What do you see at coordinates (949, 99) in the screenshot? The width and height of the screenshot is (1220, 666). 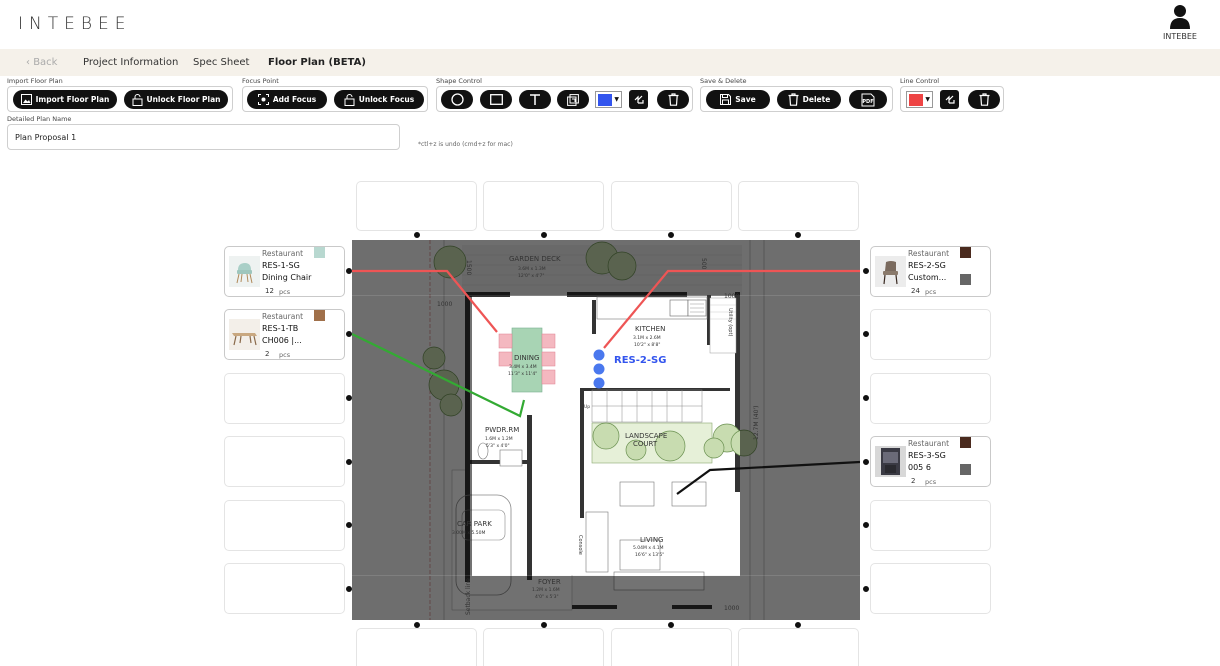 I see `line-pointer-button` at bounding box center [949, 99].